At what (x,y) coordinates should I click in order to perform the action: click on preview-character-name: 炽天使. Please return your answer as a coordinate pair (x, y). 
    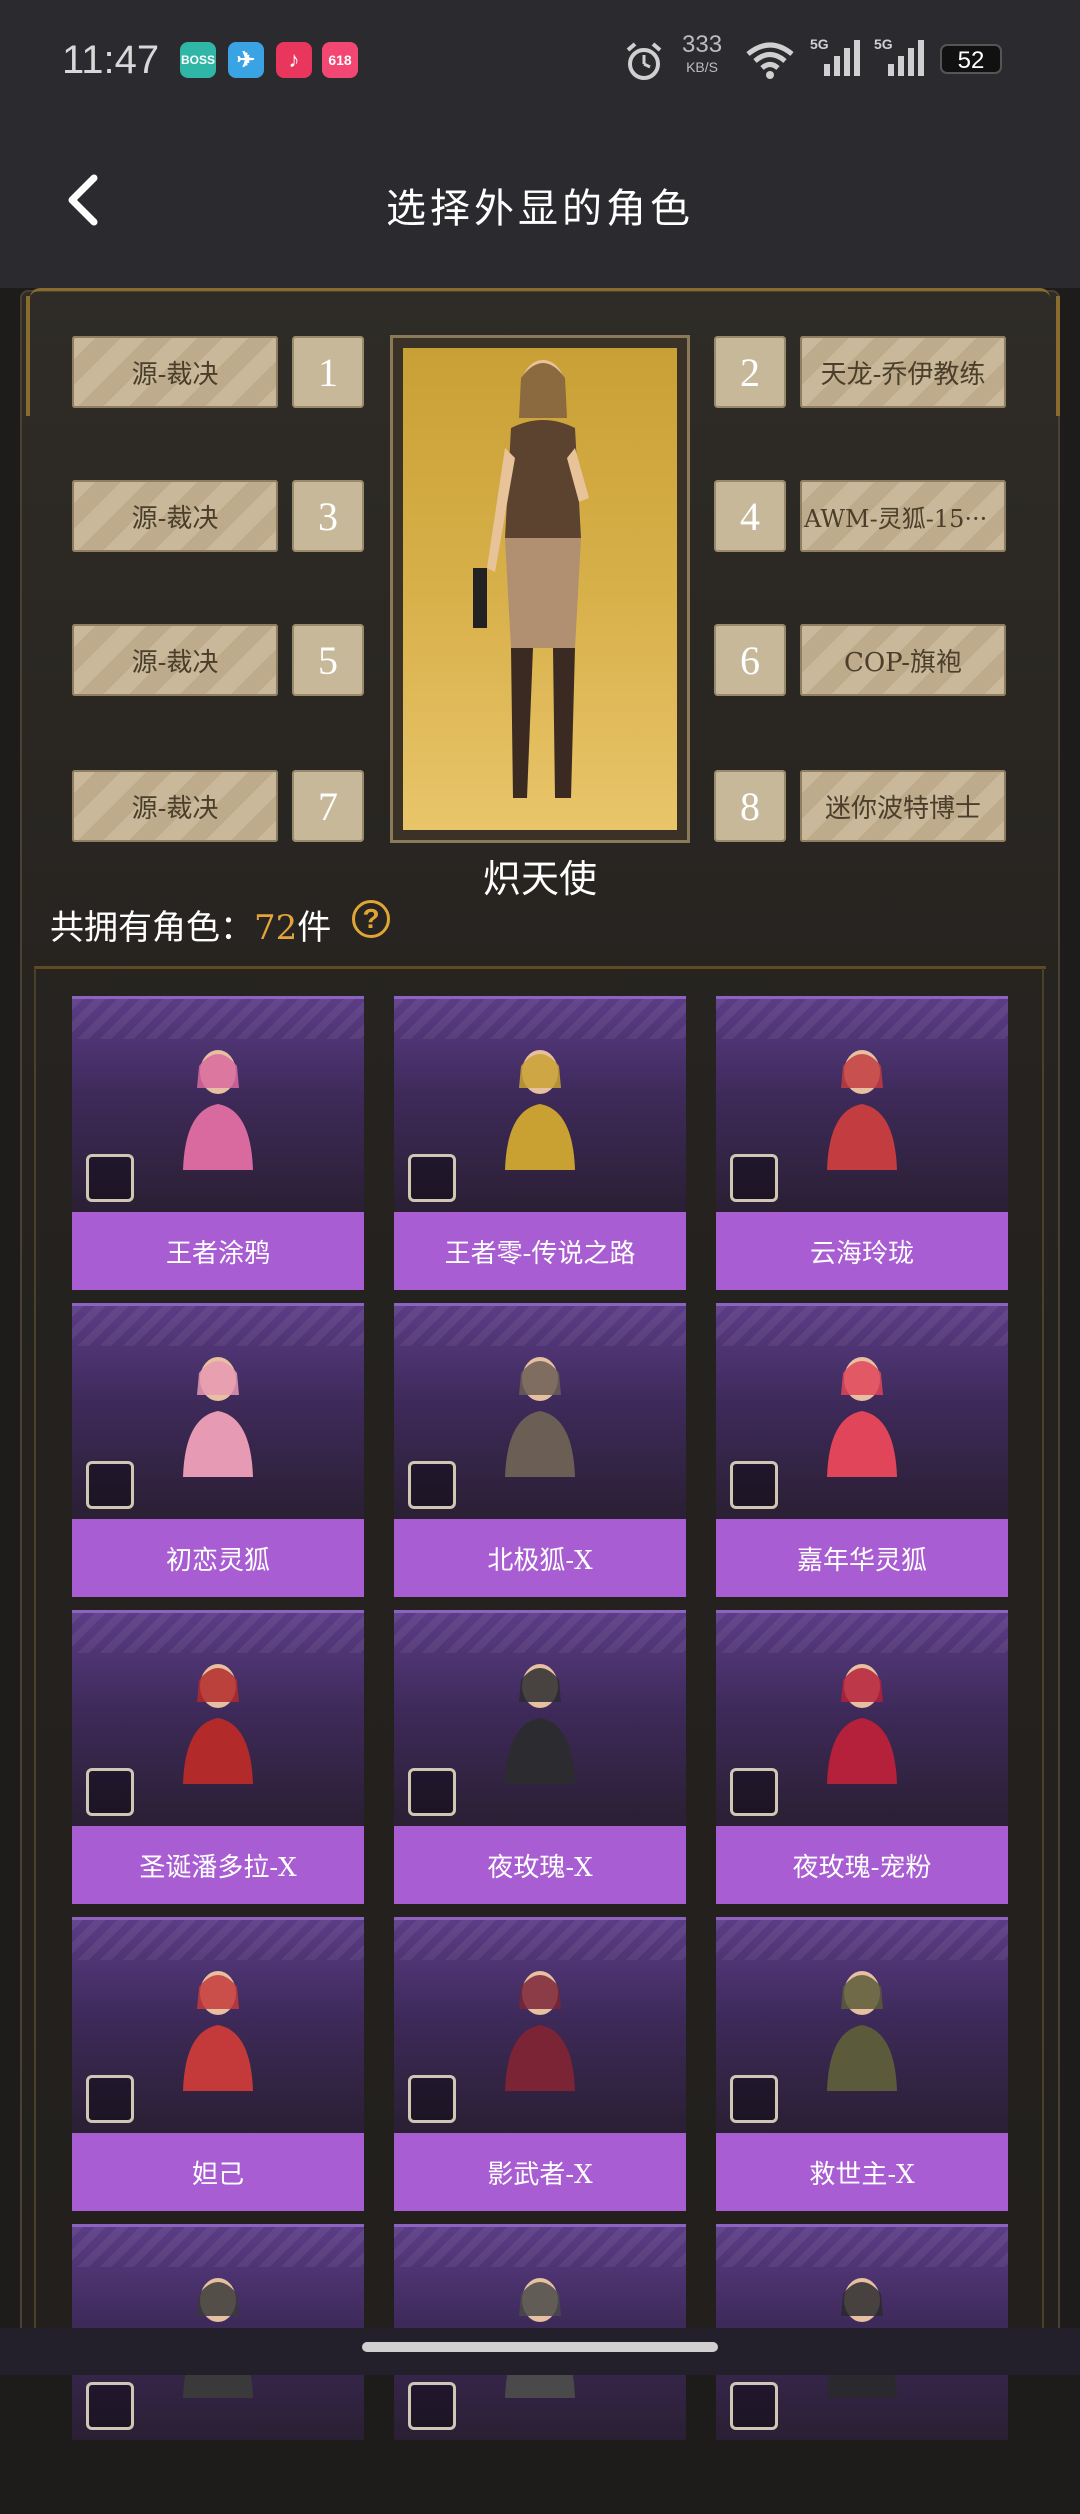
    Looking at the image, I should click on (539, 879).